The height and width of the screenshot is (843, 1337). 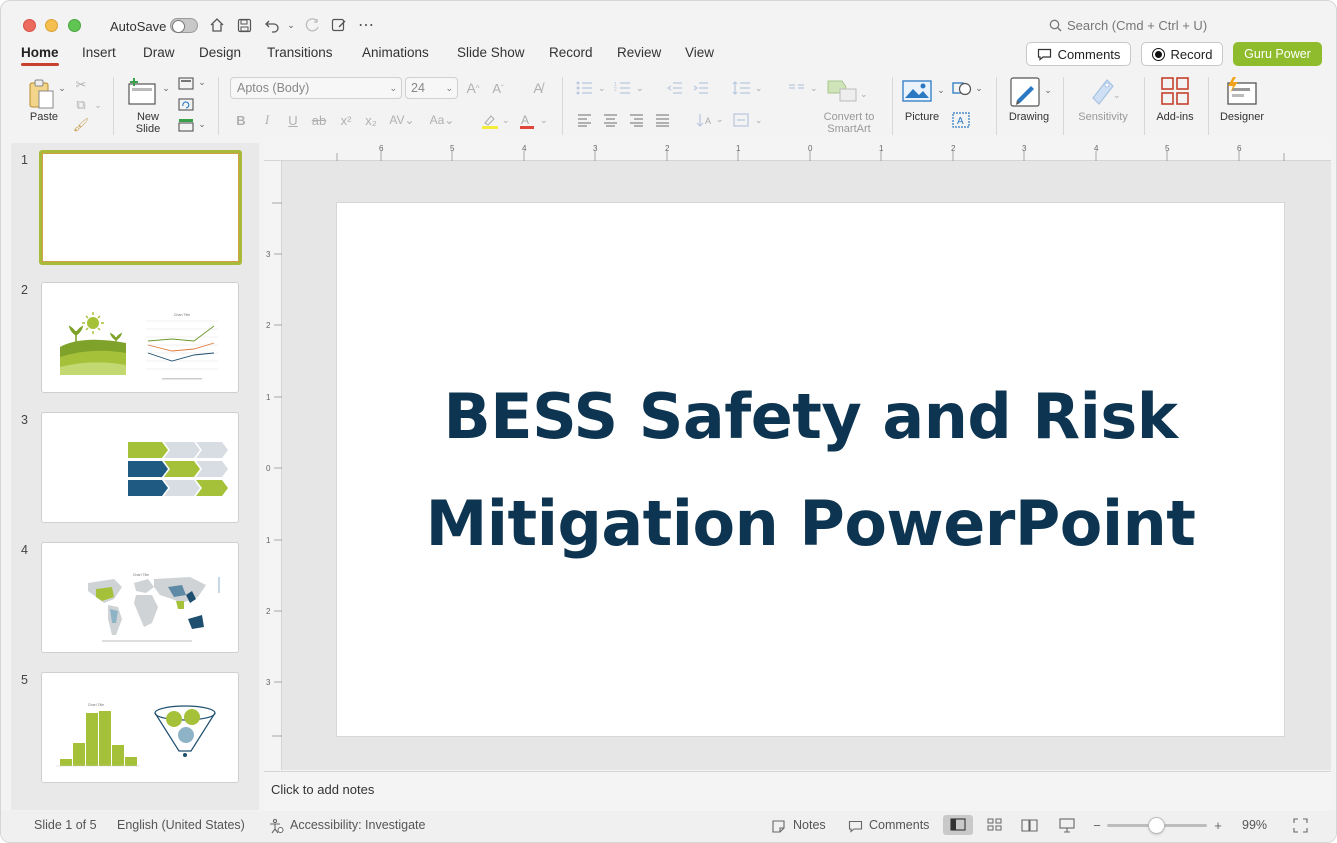 I want to click on add-ins-icon, so click(x=1175, y=91).